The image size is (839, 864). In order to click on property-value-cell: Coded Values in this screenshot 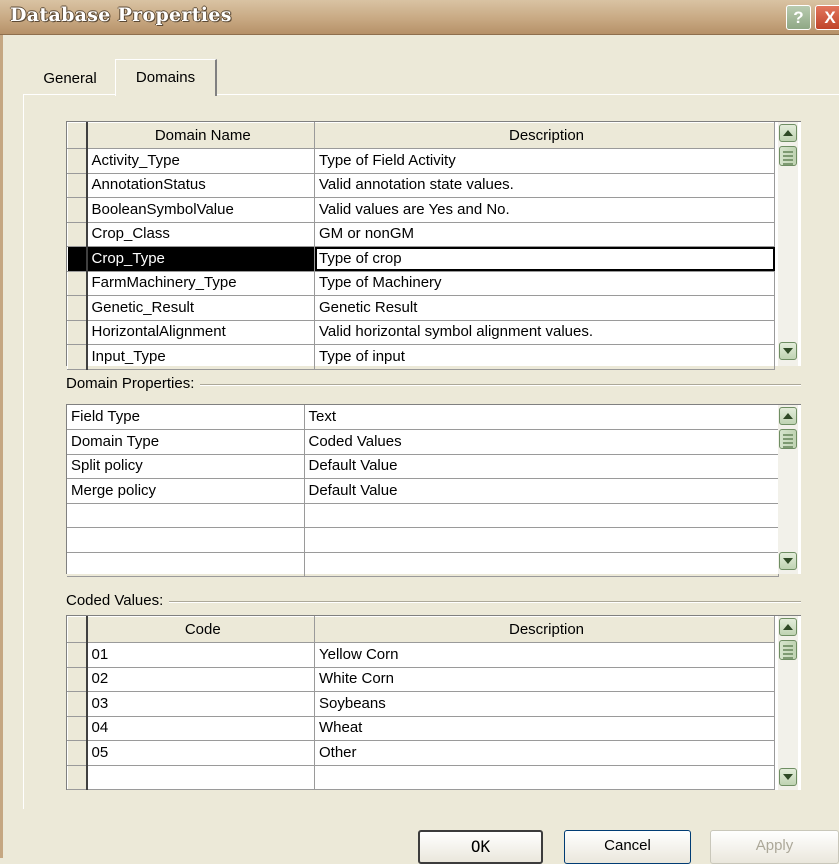, I will do `click(541, 442)`.